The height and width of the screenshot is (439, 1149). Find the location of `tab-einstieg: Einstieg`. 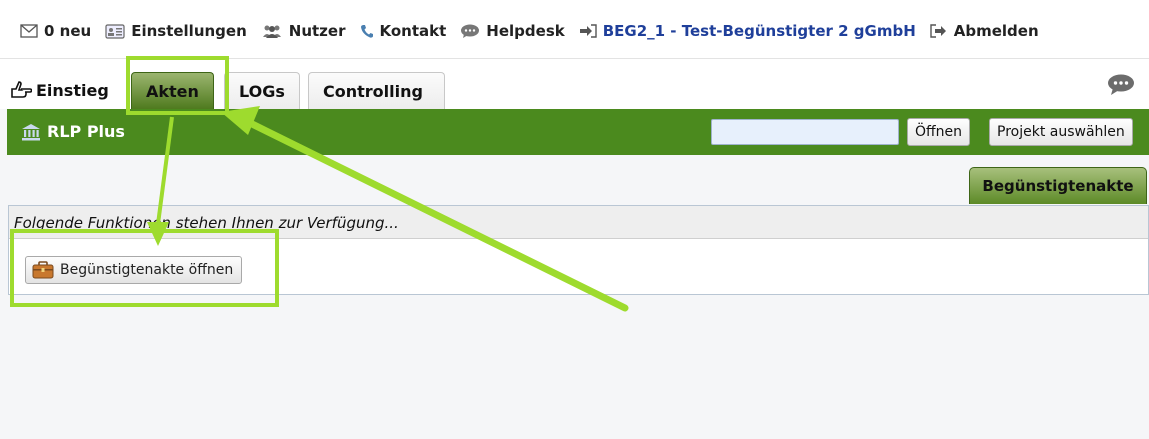

tab-einstieg: Einstieg is located at coordinates (59, 90).